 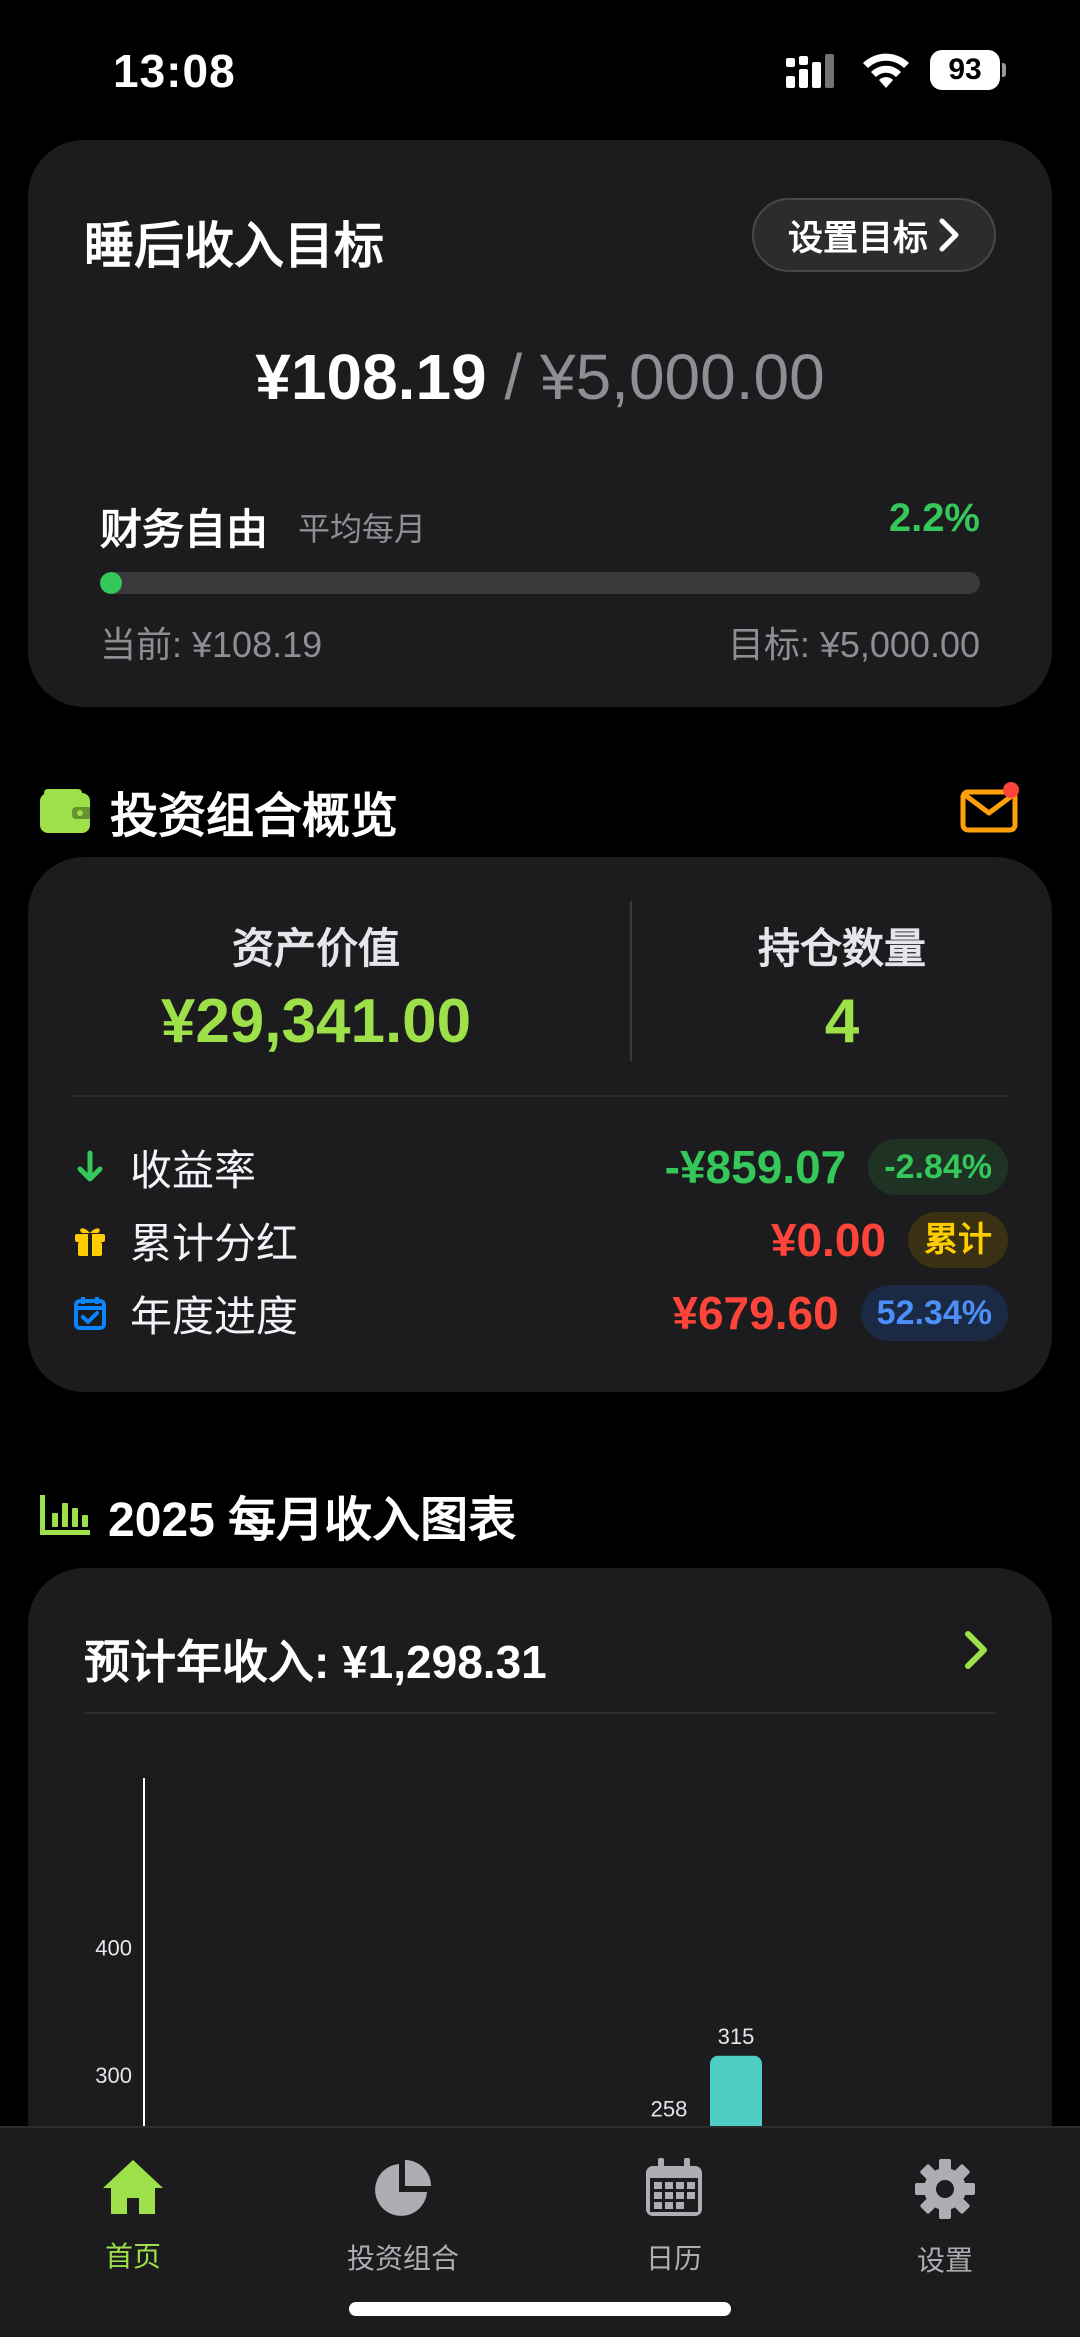 I want to click on dividend-row: 累计分红 ¥0.00 累计, so click(x=540, y=1240).